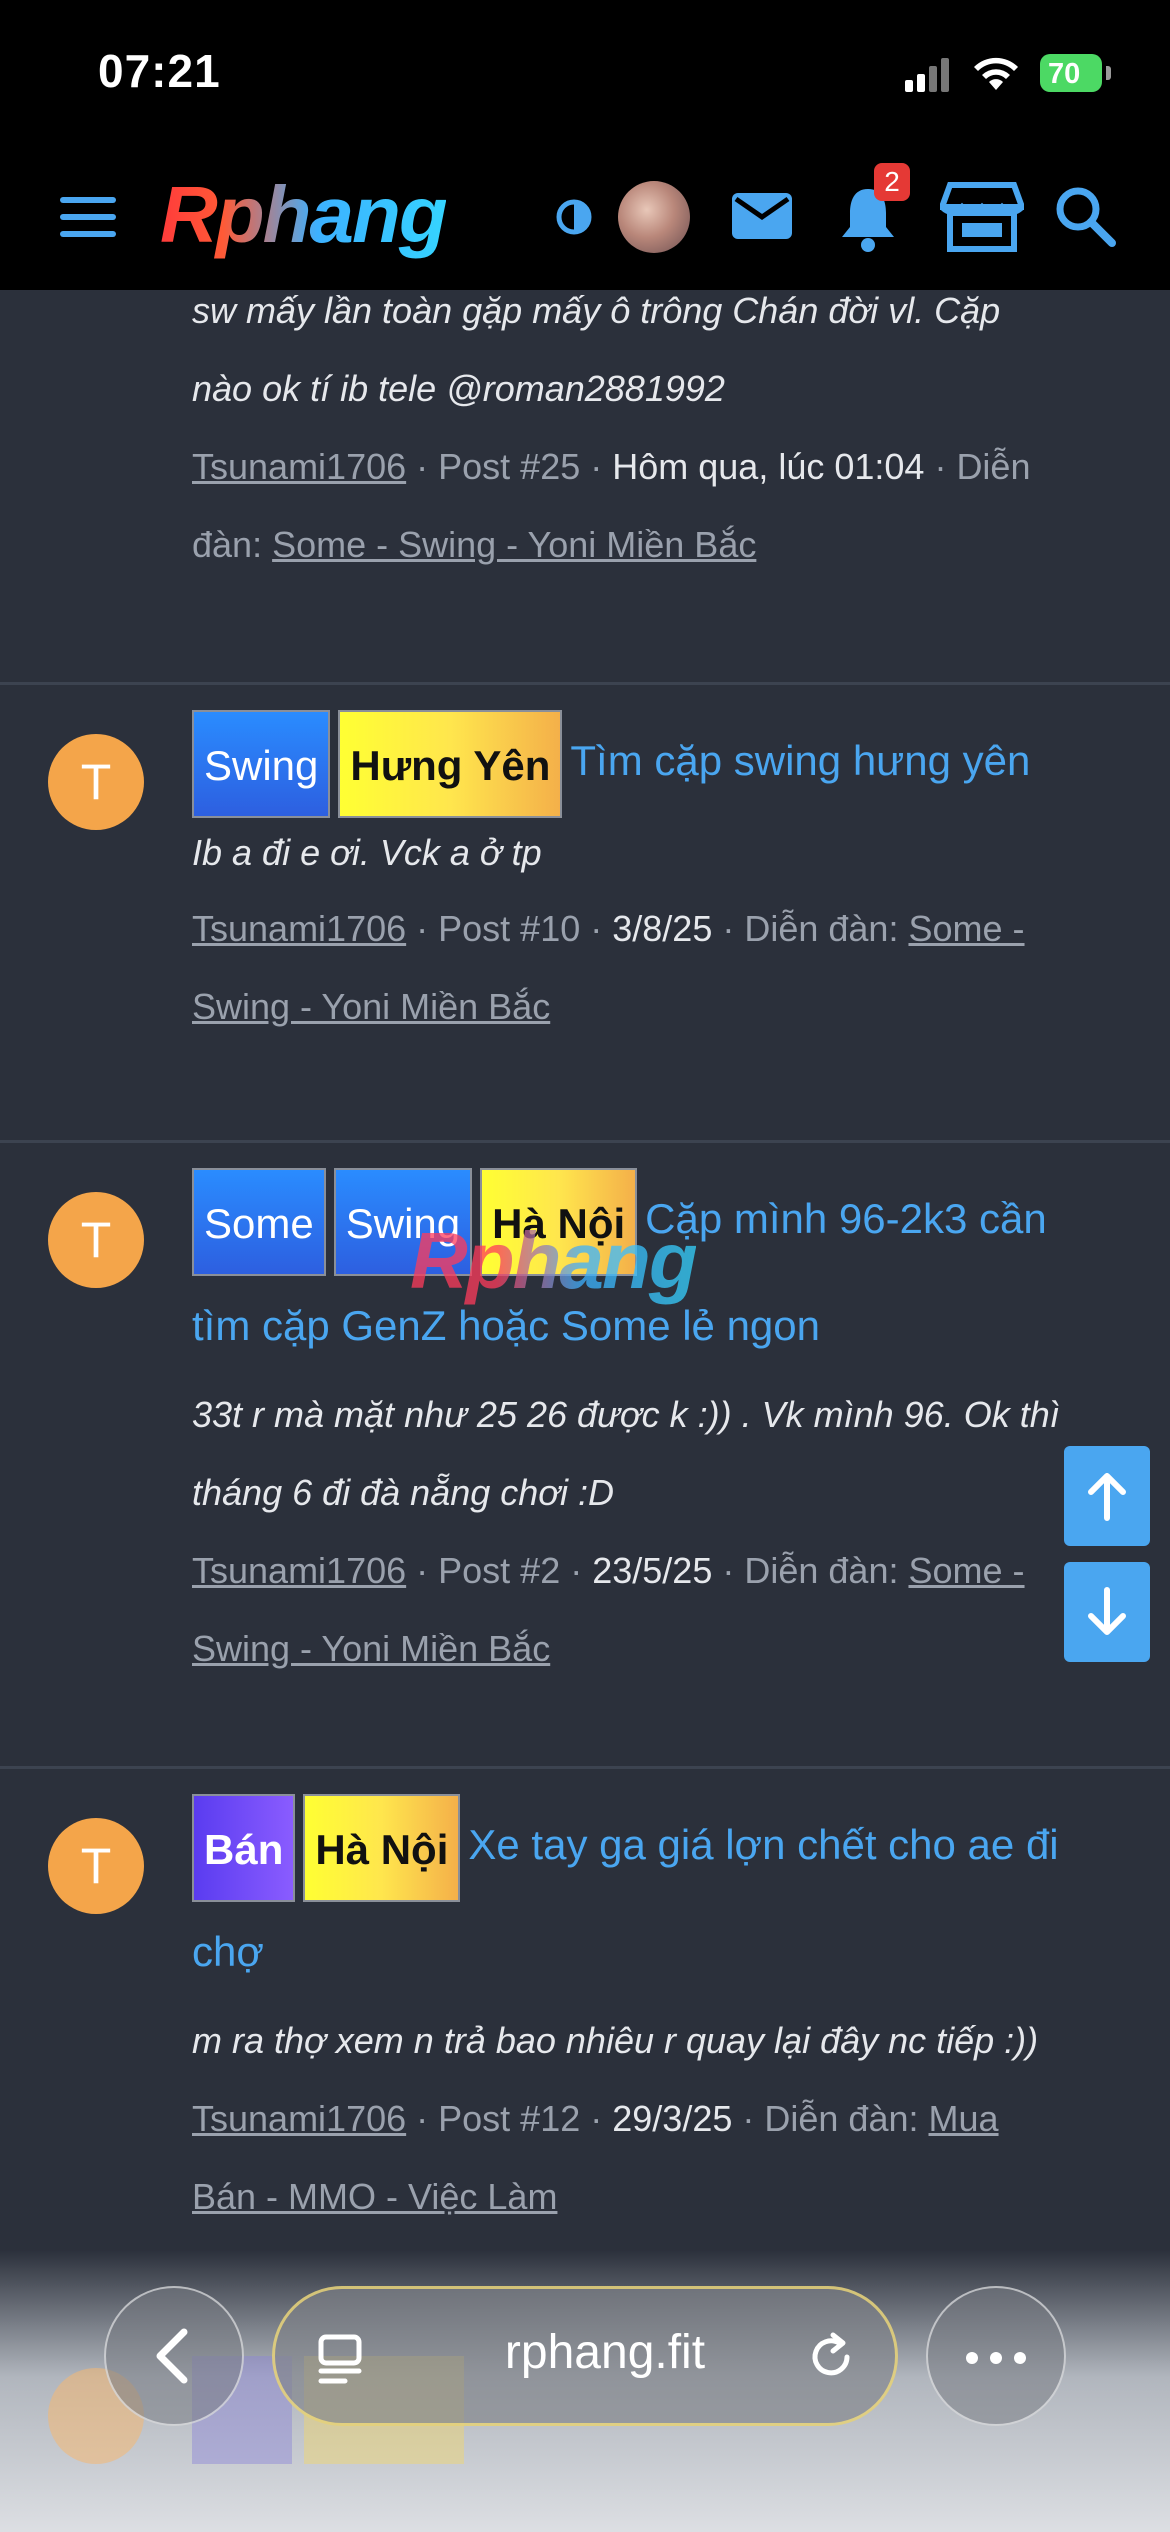  What do you see at coordinates (382, 1848) in the screenshot?
I see `tag-location: Hà Nội` at bounding box center [382, 1848].